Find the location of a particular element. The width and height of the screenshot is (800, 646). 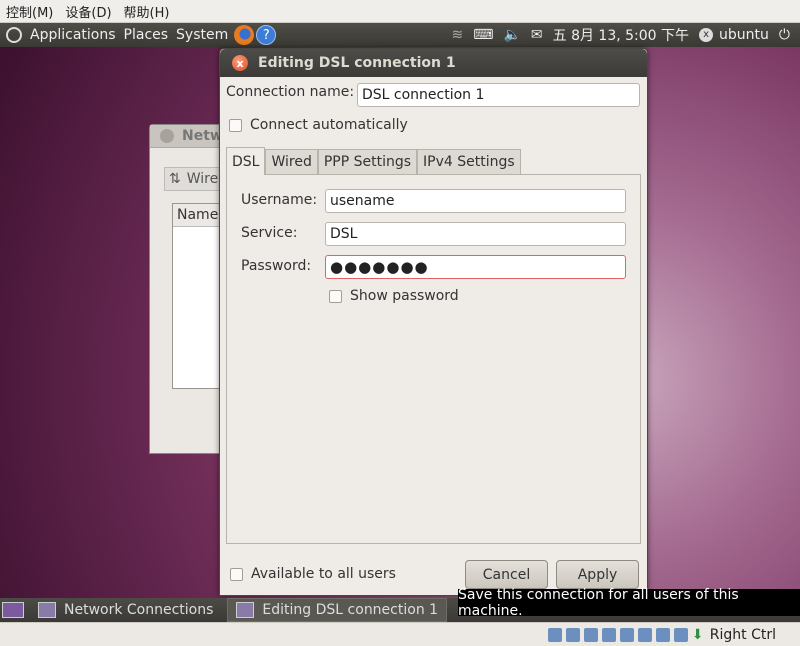

mail-icon: ✉ is located at coordinates (537, 35).